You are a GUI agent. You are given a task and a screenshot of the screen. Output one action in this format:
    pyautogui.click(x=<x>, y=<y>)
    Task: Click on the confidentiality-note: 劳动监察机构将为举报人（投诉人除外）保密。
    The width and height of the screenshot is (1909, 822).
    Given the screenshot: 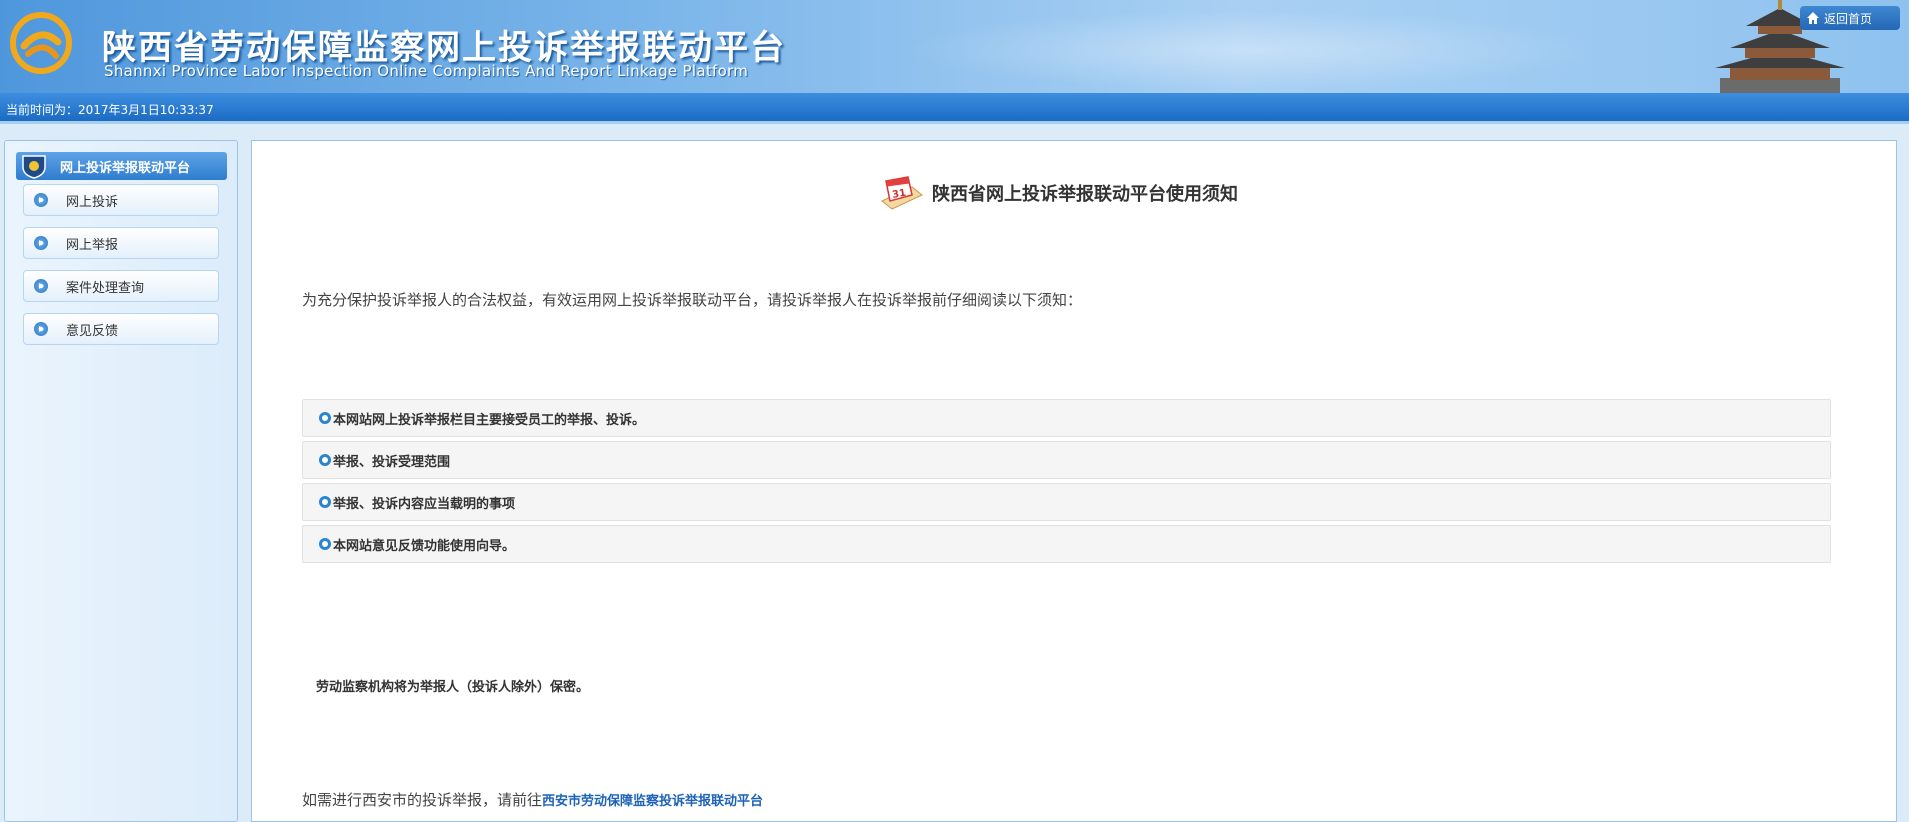 What is the action you would take?
    pyautogui.click(x=453, y=687)
    